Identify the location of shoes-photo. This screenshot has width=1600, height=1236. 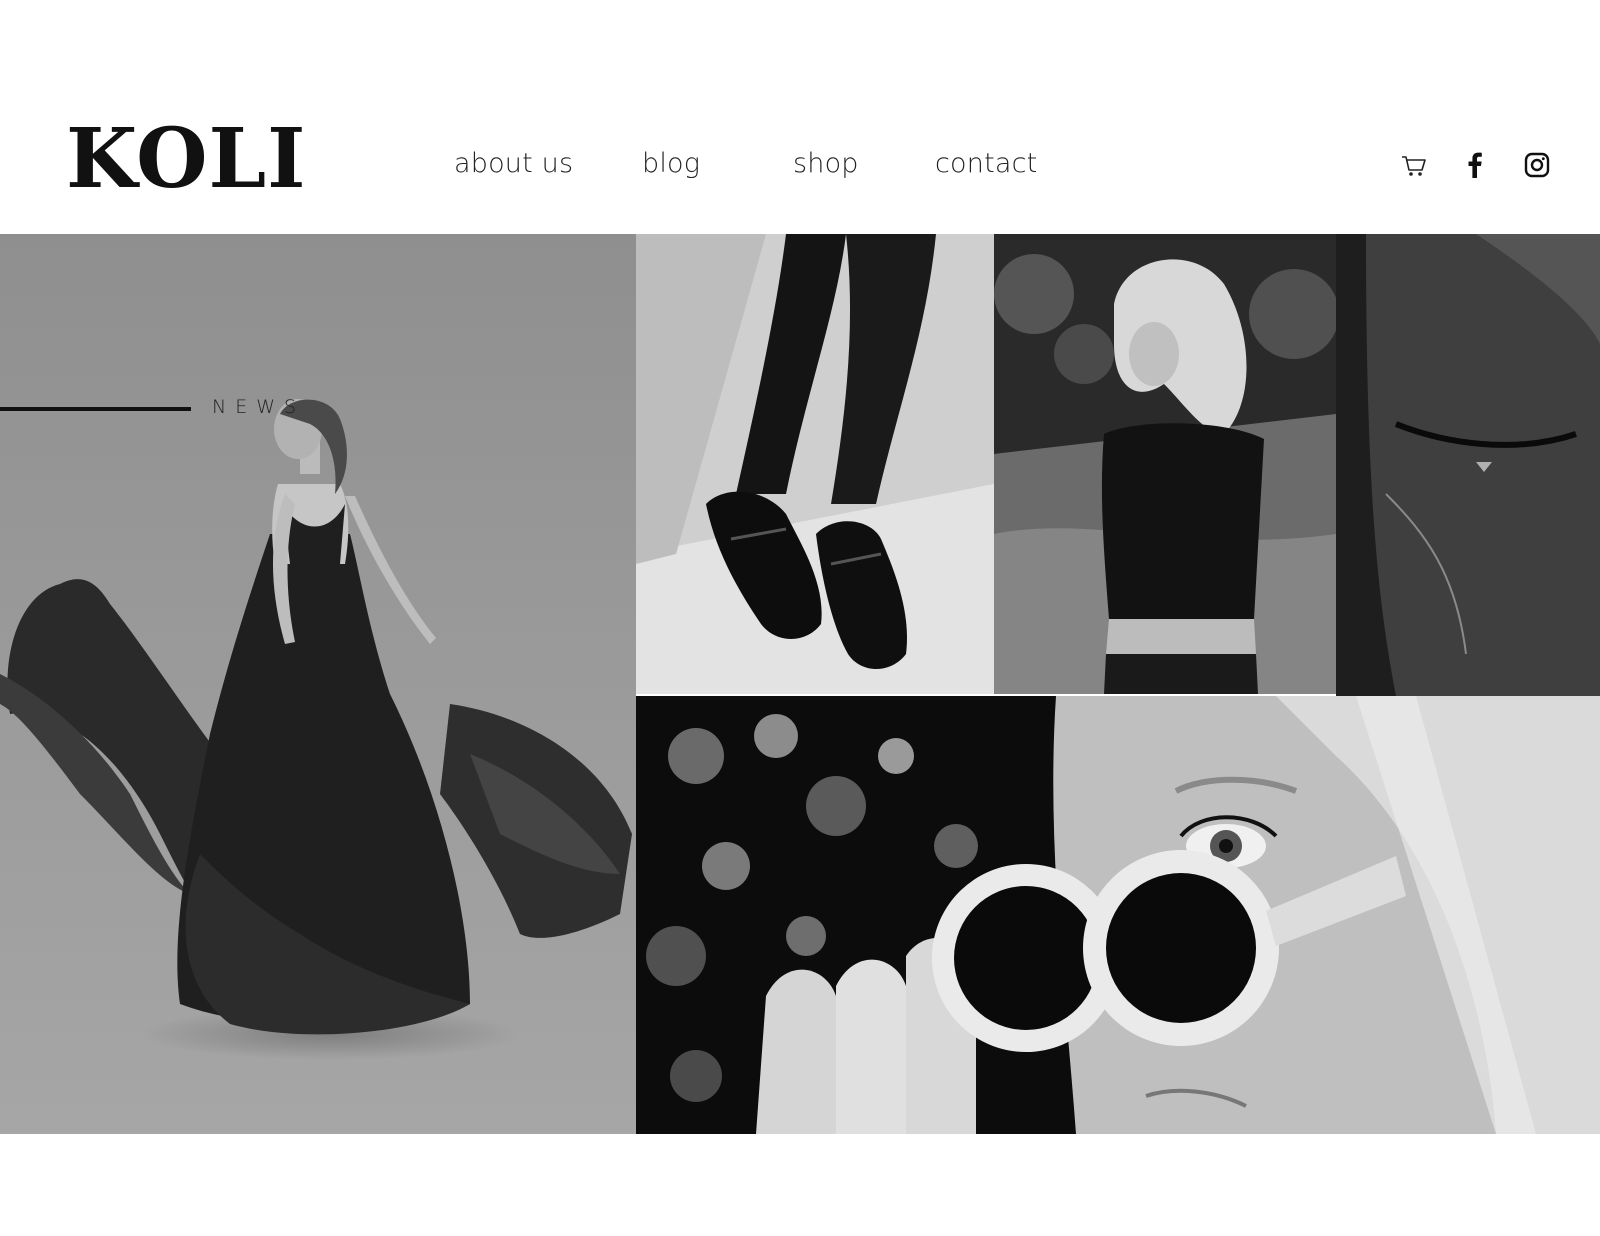
(815, 464).